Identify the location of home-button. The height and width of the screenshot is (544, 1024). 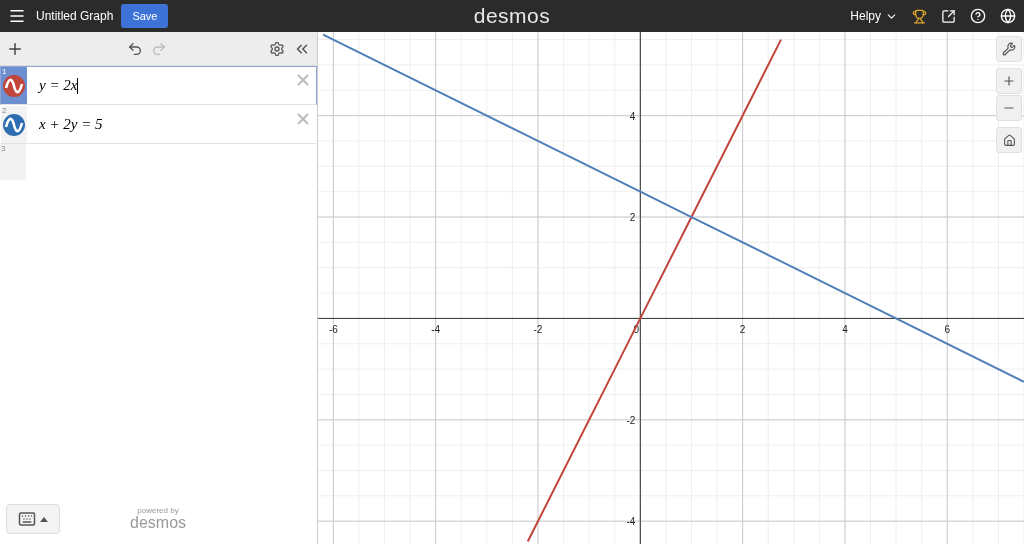
(1009, 140).